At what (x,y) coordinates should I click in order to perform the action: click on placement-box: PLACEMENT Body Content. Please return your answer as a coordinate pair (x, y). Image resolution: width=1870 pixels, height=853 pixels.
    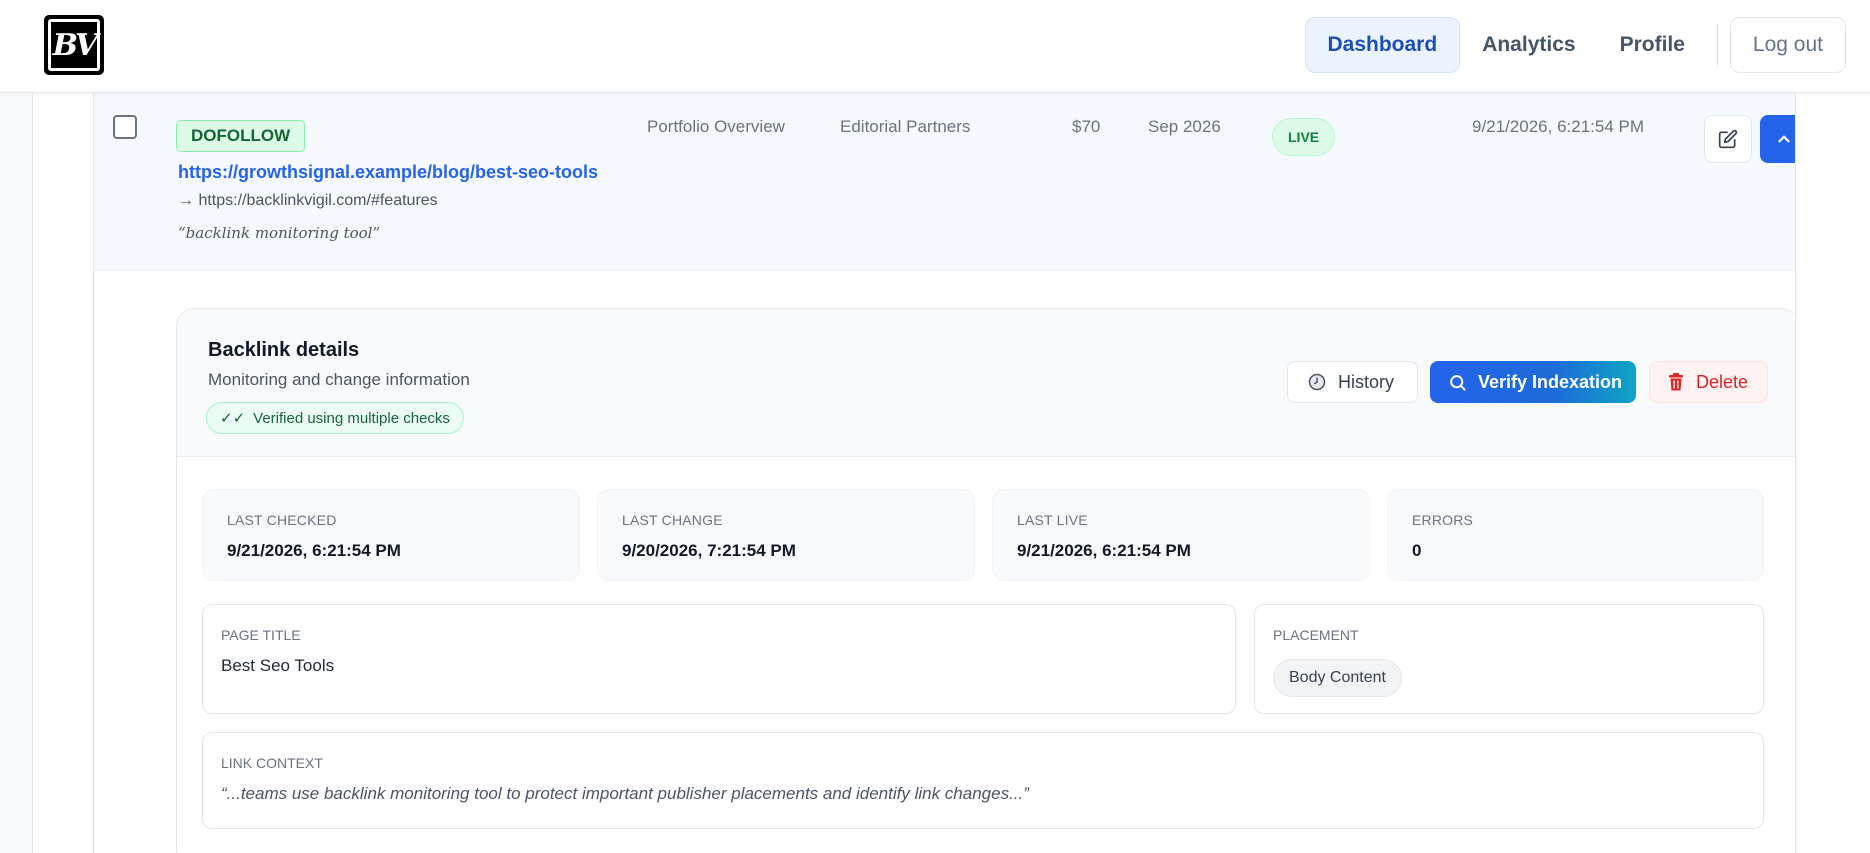
    Looking at the image, I should click on (1509, 659).